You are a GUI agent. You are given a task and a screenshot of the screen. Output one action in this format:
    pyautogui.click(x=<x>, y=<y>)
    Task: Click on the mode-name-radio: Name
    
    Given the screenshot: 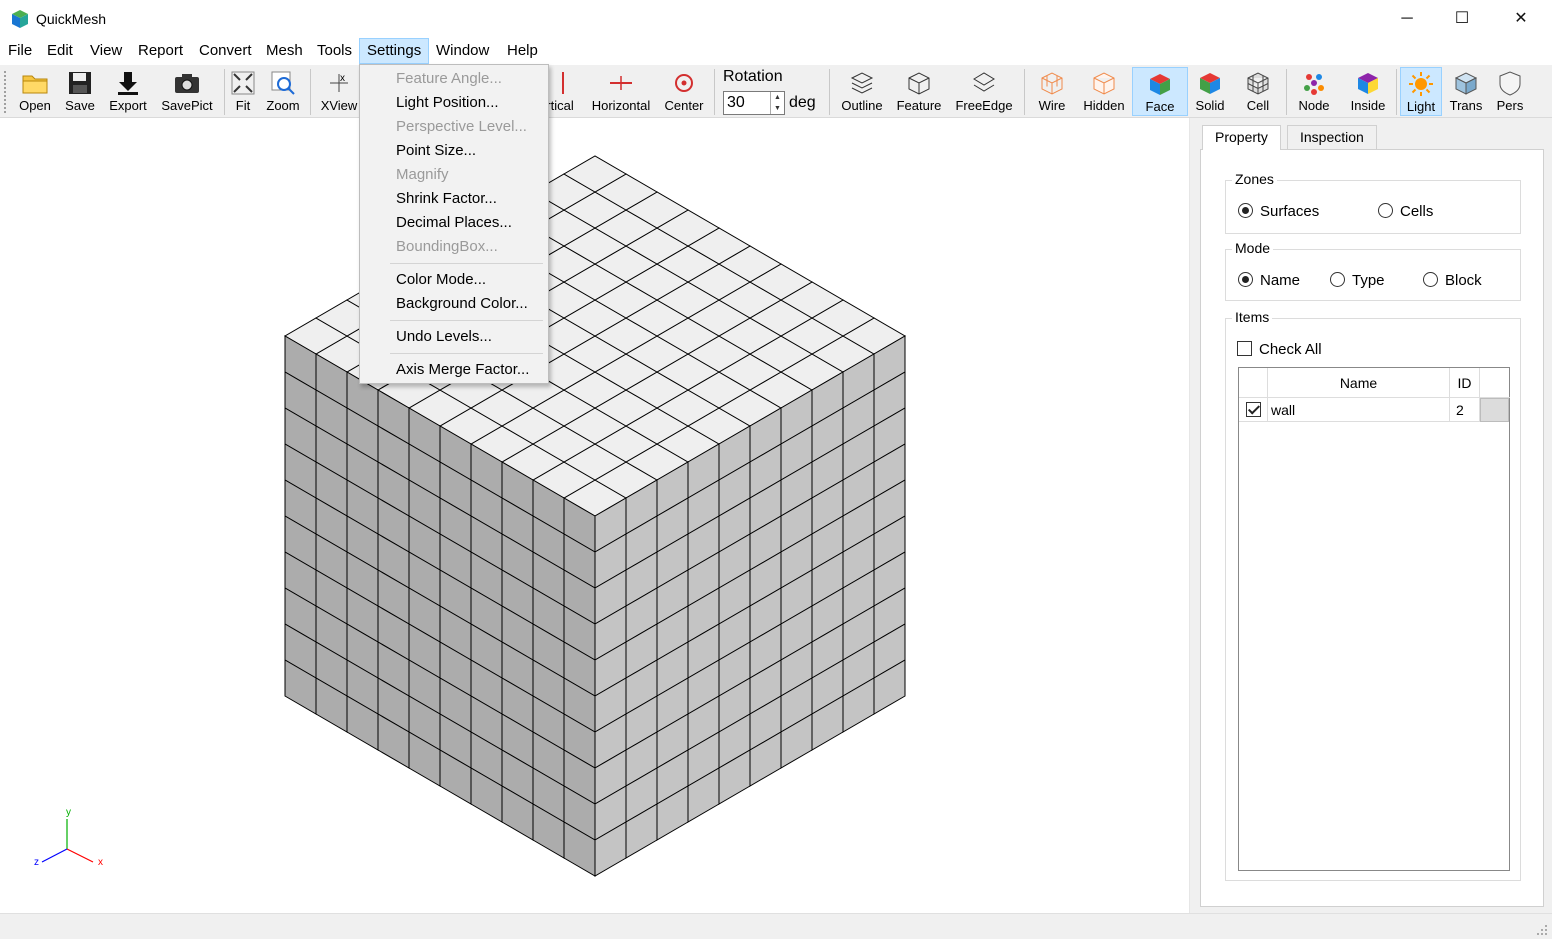 What is the action you would take?
    pyautogui.click(x=1269, y=280)
    